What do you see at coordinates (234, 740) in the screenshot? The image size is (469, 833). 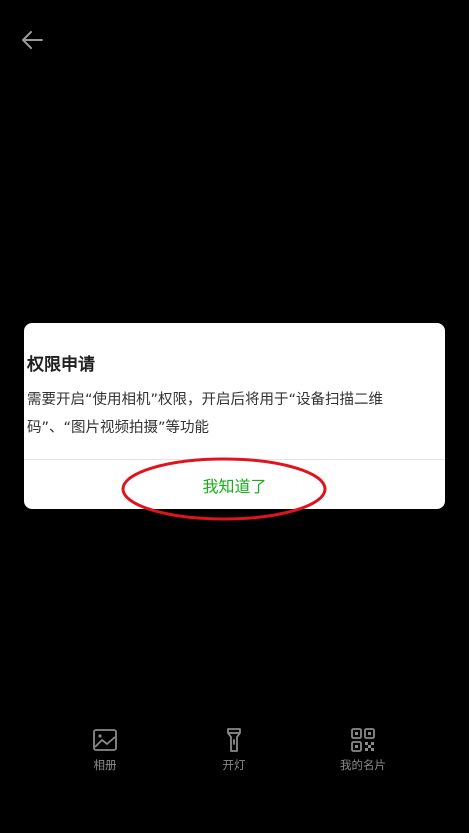 I see `flashlight-icon` at bounding box center [234, 740].